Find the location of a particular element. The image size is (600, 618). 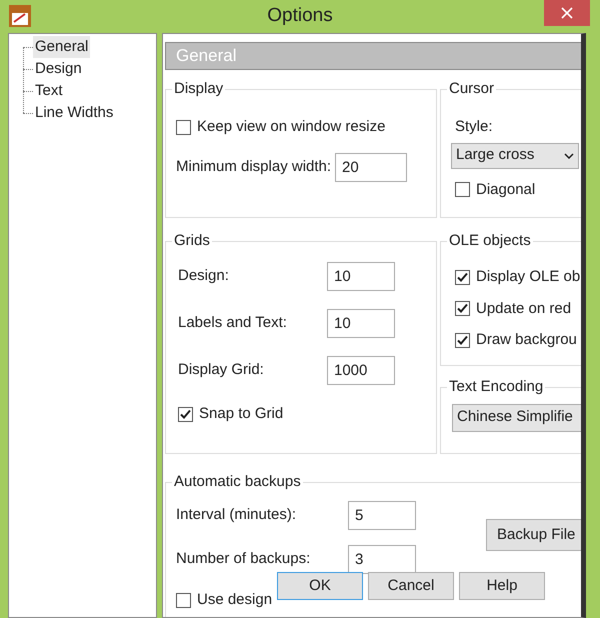

page-header: General is located at coordinates (373, 56).